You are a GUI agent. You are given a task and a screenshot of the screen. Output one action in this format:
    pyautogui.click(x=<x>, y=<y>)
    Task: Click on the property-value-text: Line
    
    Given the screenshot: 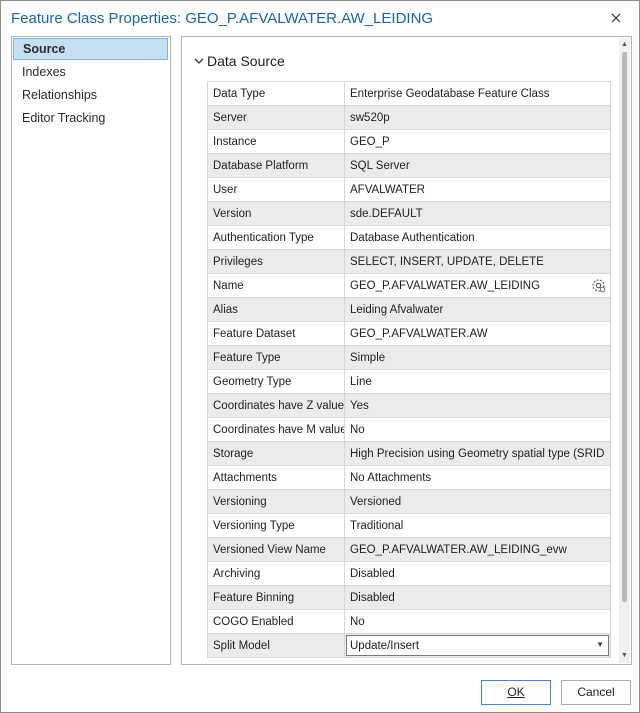 What is the action you would take?
    pyautogui.click(x=361, y=381)
    